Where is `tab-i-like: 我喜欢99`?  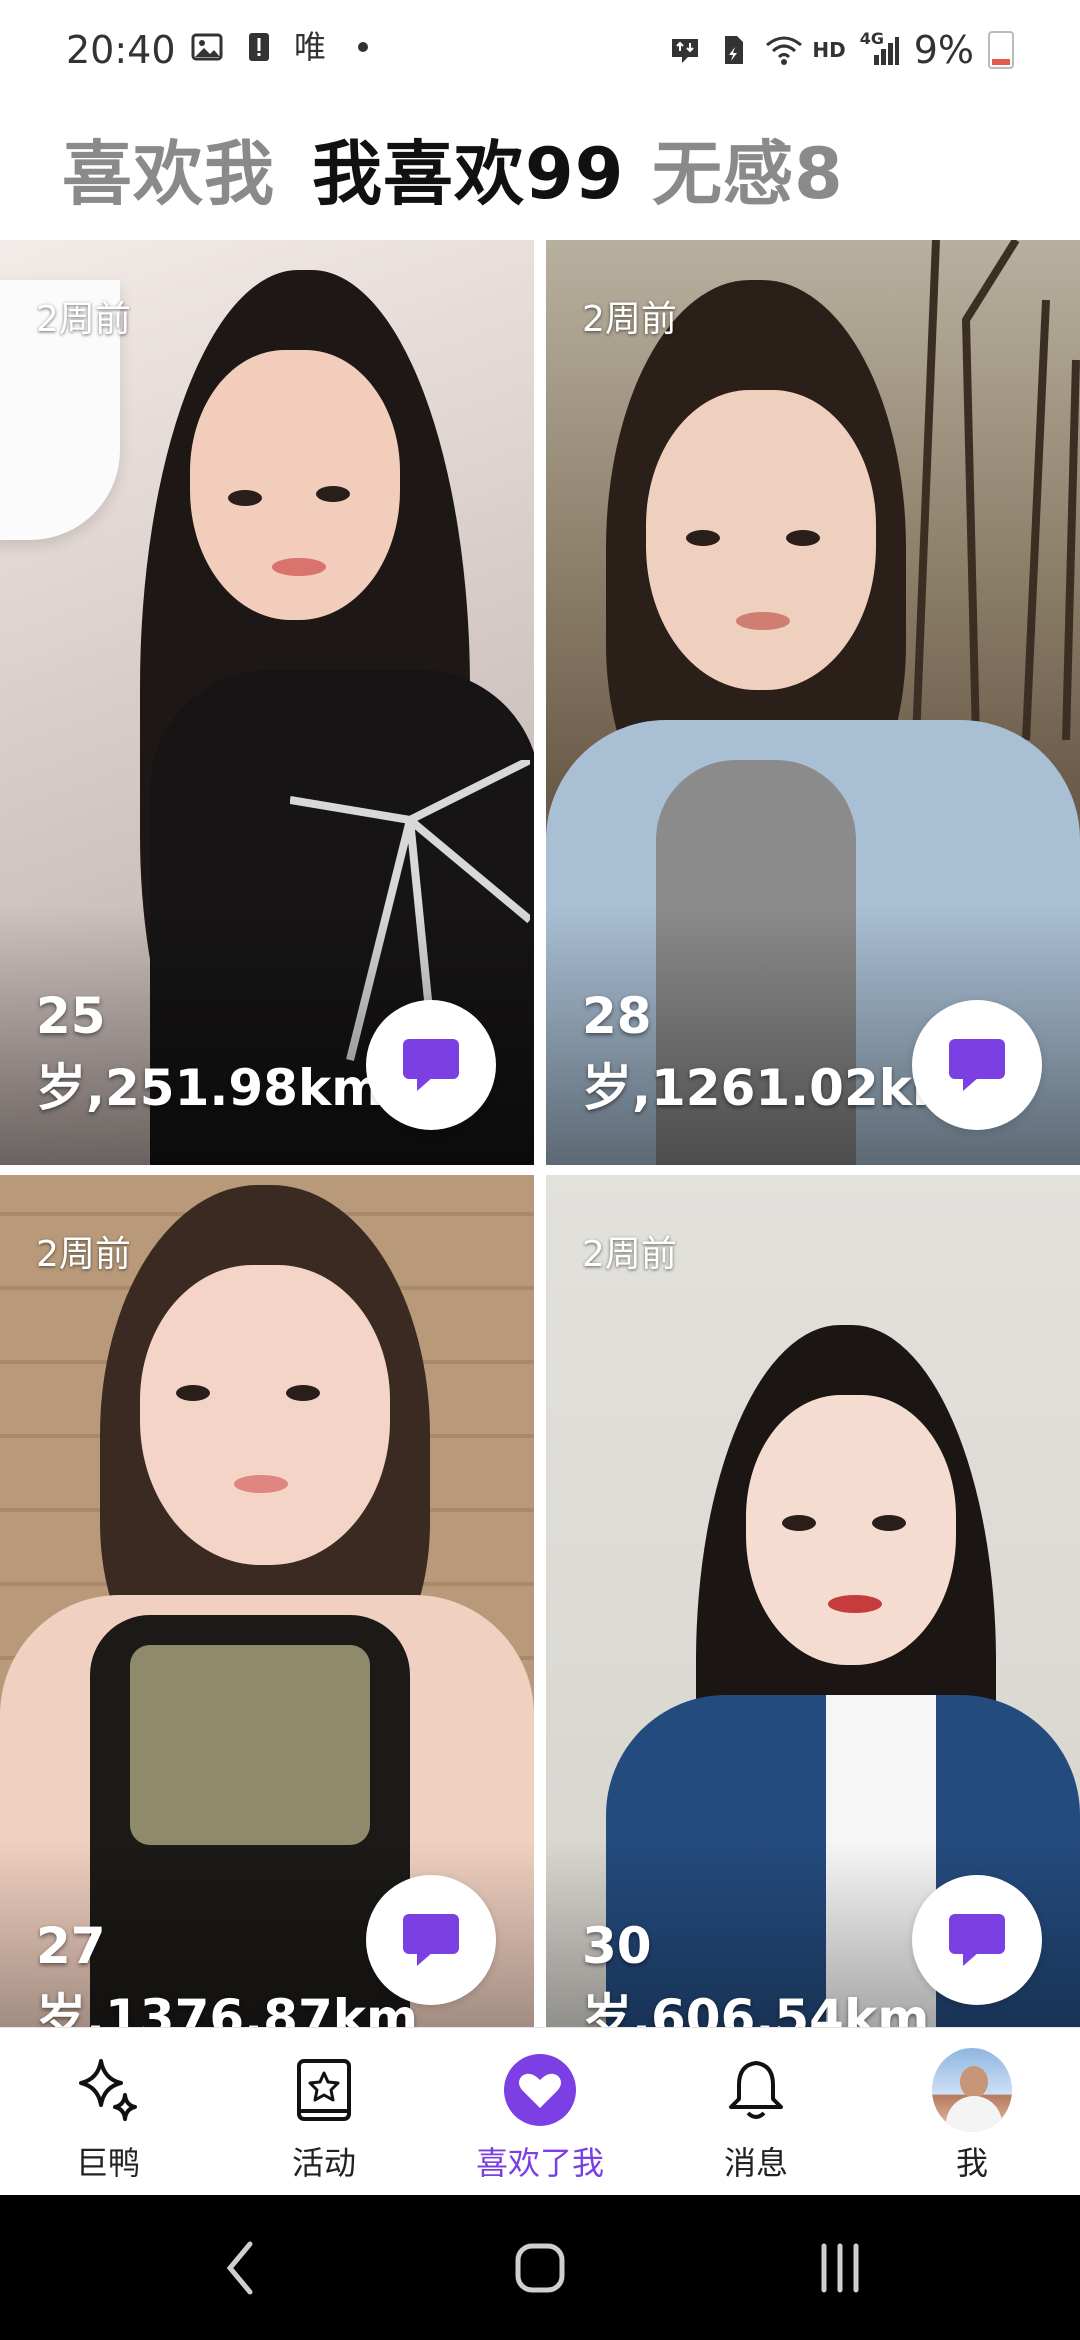
tab-i-like: 我喜欢99 is located at coordinates (468, 168).